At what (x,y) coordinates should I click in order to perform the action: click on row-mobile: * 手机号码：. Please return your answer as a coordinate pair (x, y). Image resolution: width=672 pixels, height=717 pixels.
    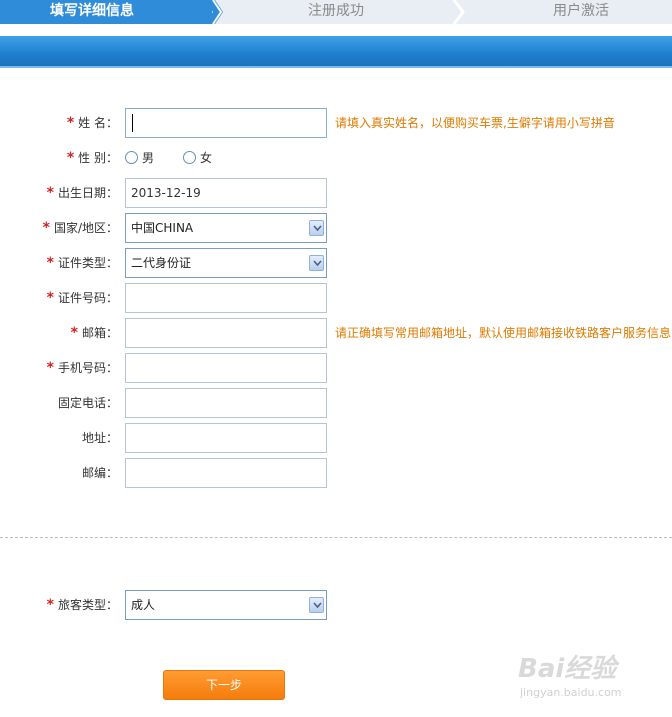
    Looking at the image, I should click on (336, 368).